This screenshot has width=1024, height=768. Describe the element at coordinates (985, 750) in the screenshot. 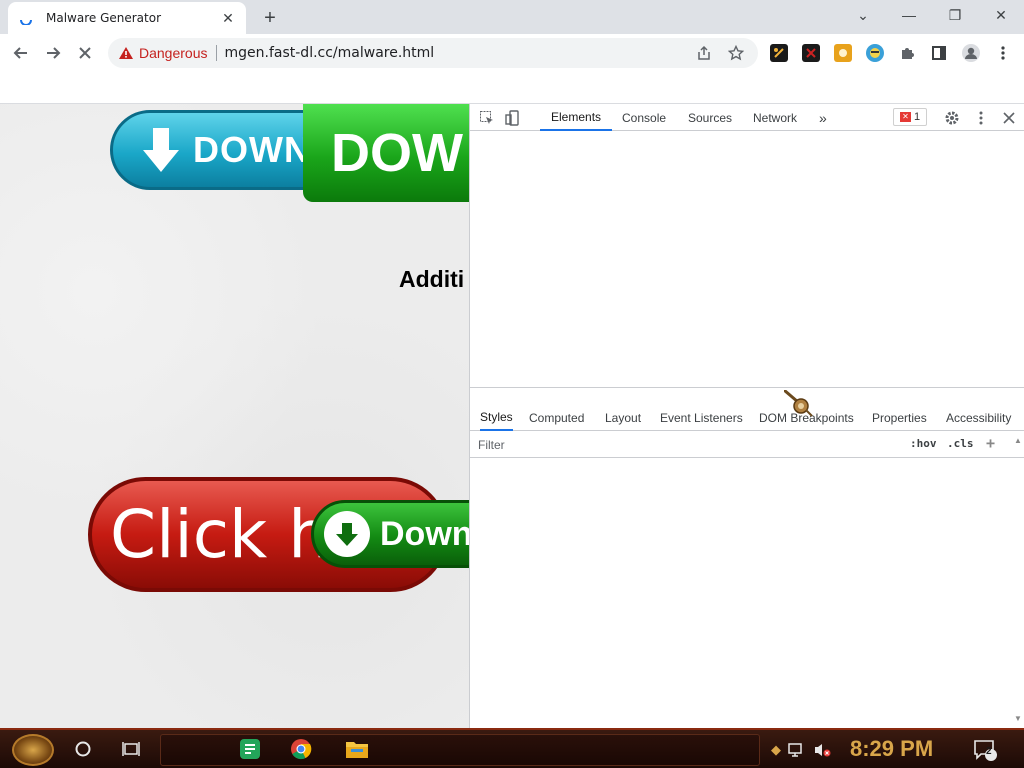

I see `action-center-icon: 2` at that location.